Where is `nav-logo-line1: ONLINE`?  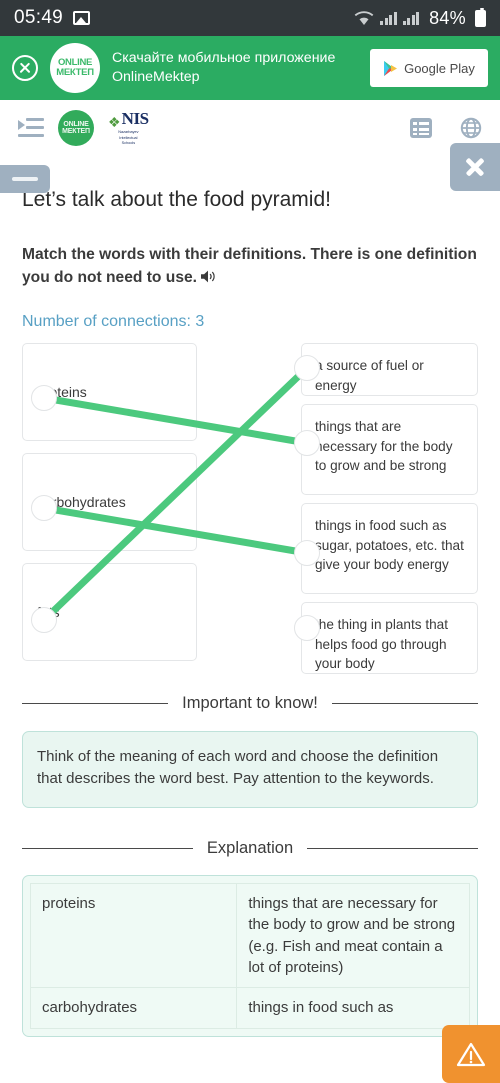
nav-logo-line1: ONLINE is located at coordinates (76, 124).